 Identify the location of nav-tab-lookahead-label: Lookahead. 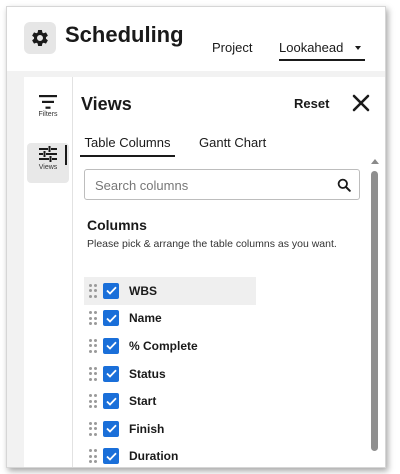
(311, 47).